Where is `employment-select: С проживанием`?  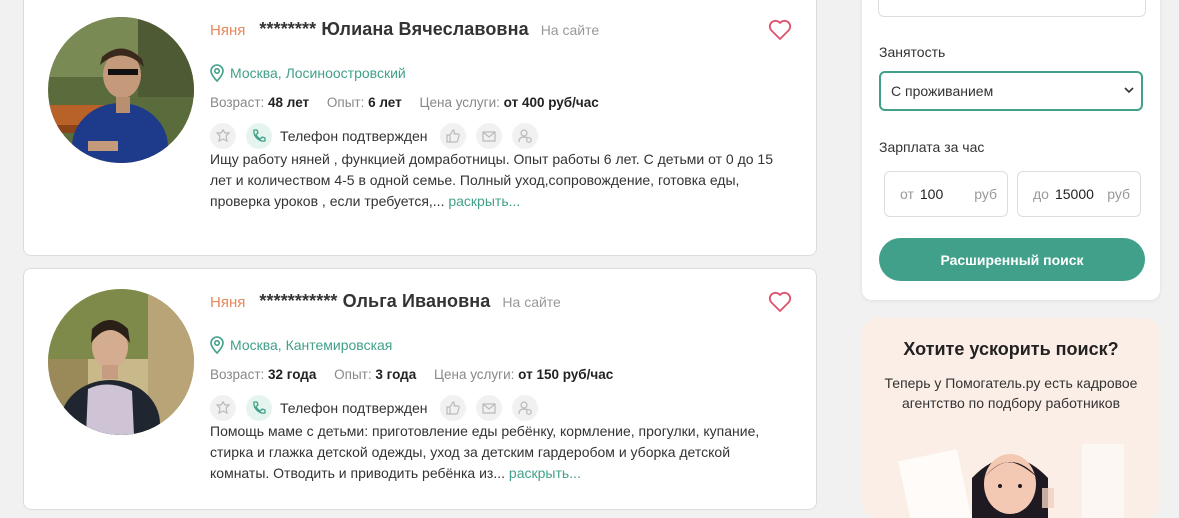 employment-select: С проживанием is located at coordinates (1011, 91).